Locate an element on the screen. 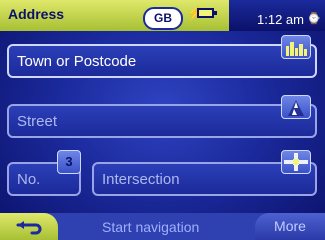 The image size is (325, 240). back-button is located at coordinates (29, 226).